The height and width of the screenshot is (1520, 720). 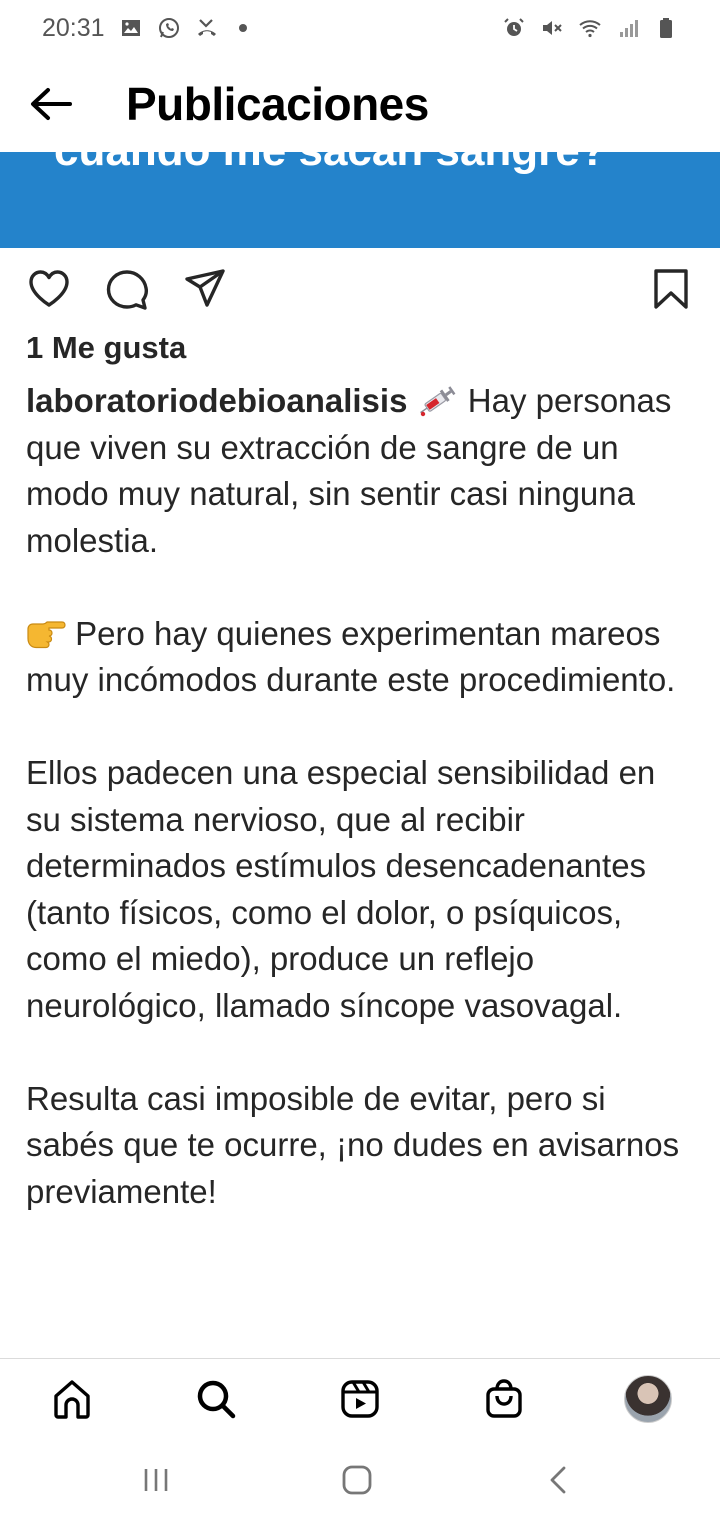 I want to click on alarm-icon, so click(x=514, y=27).